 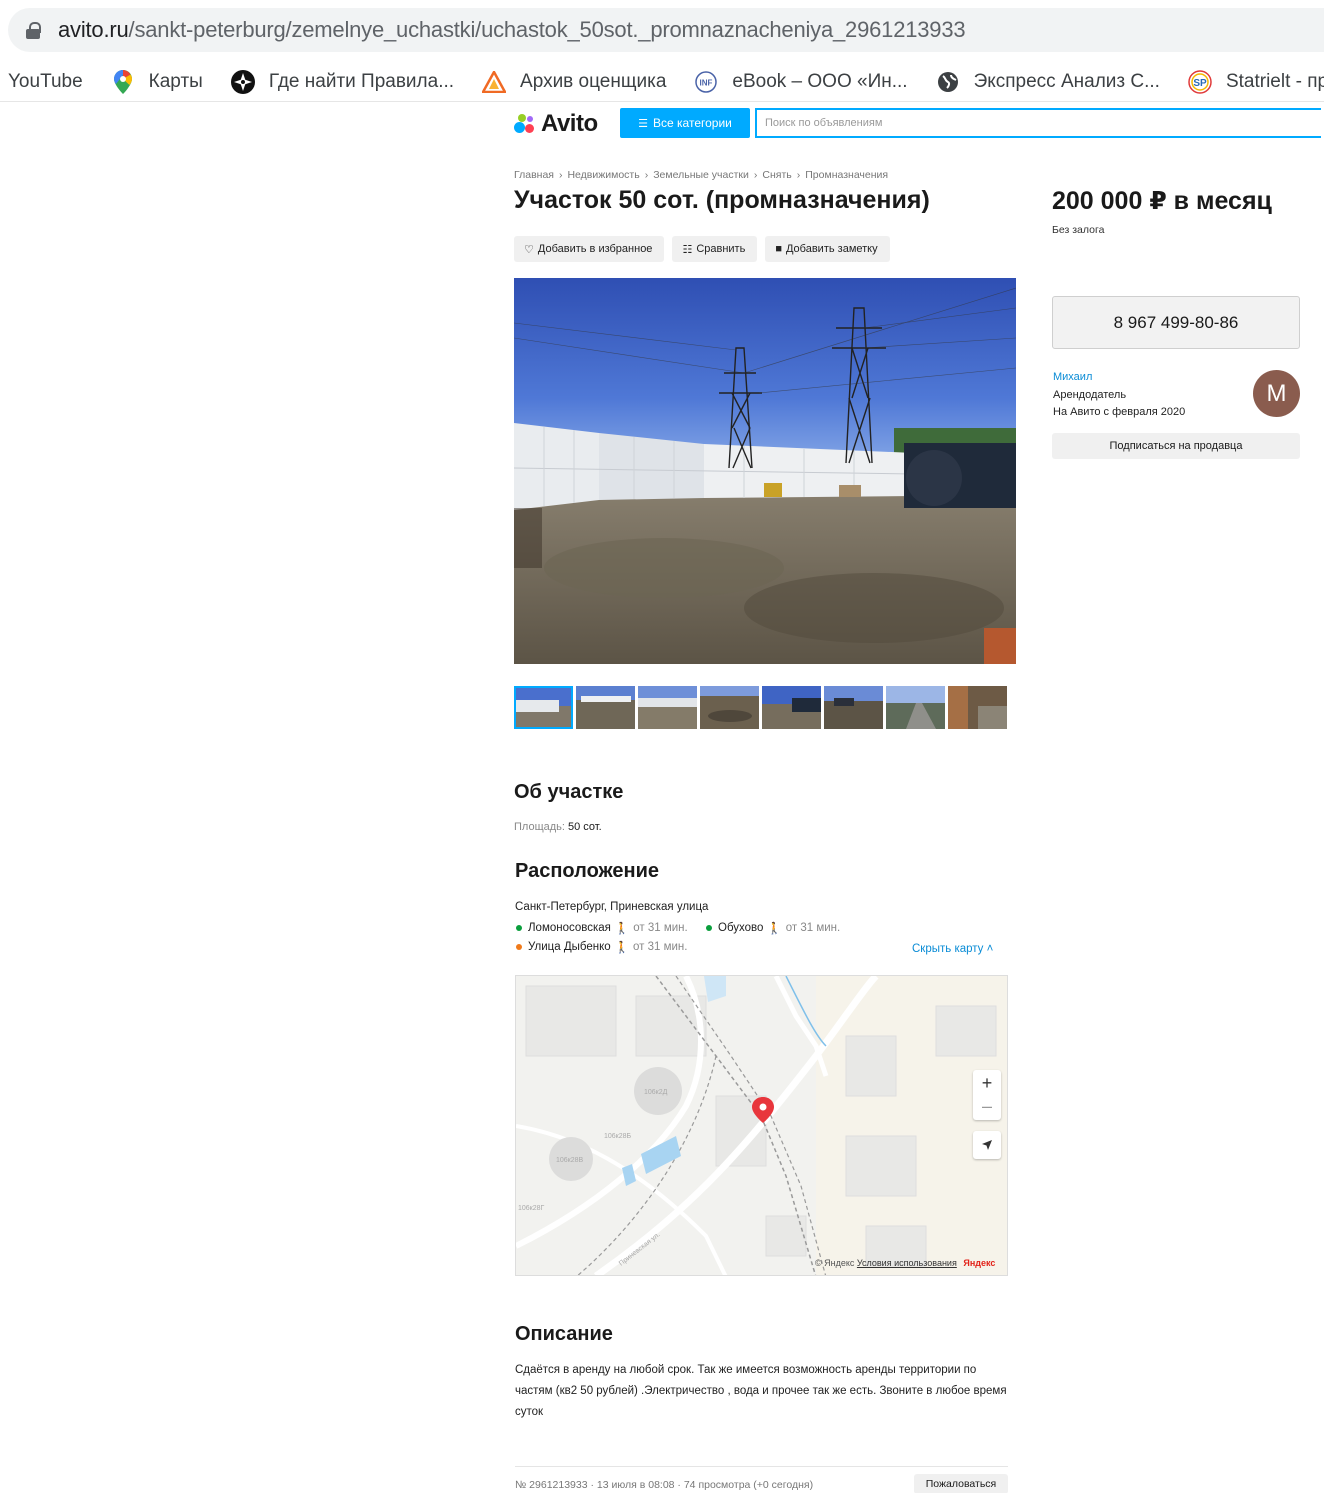 What do you see at coordinates (990, 949) in the screenshot?
I see `chevron-up-icon: ˄` at bounding box center [990, 949].